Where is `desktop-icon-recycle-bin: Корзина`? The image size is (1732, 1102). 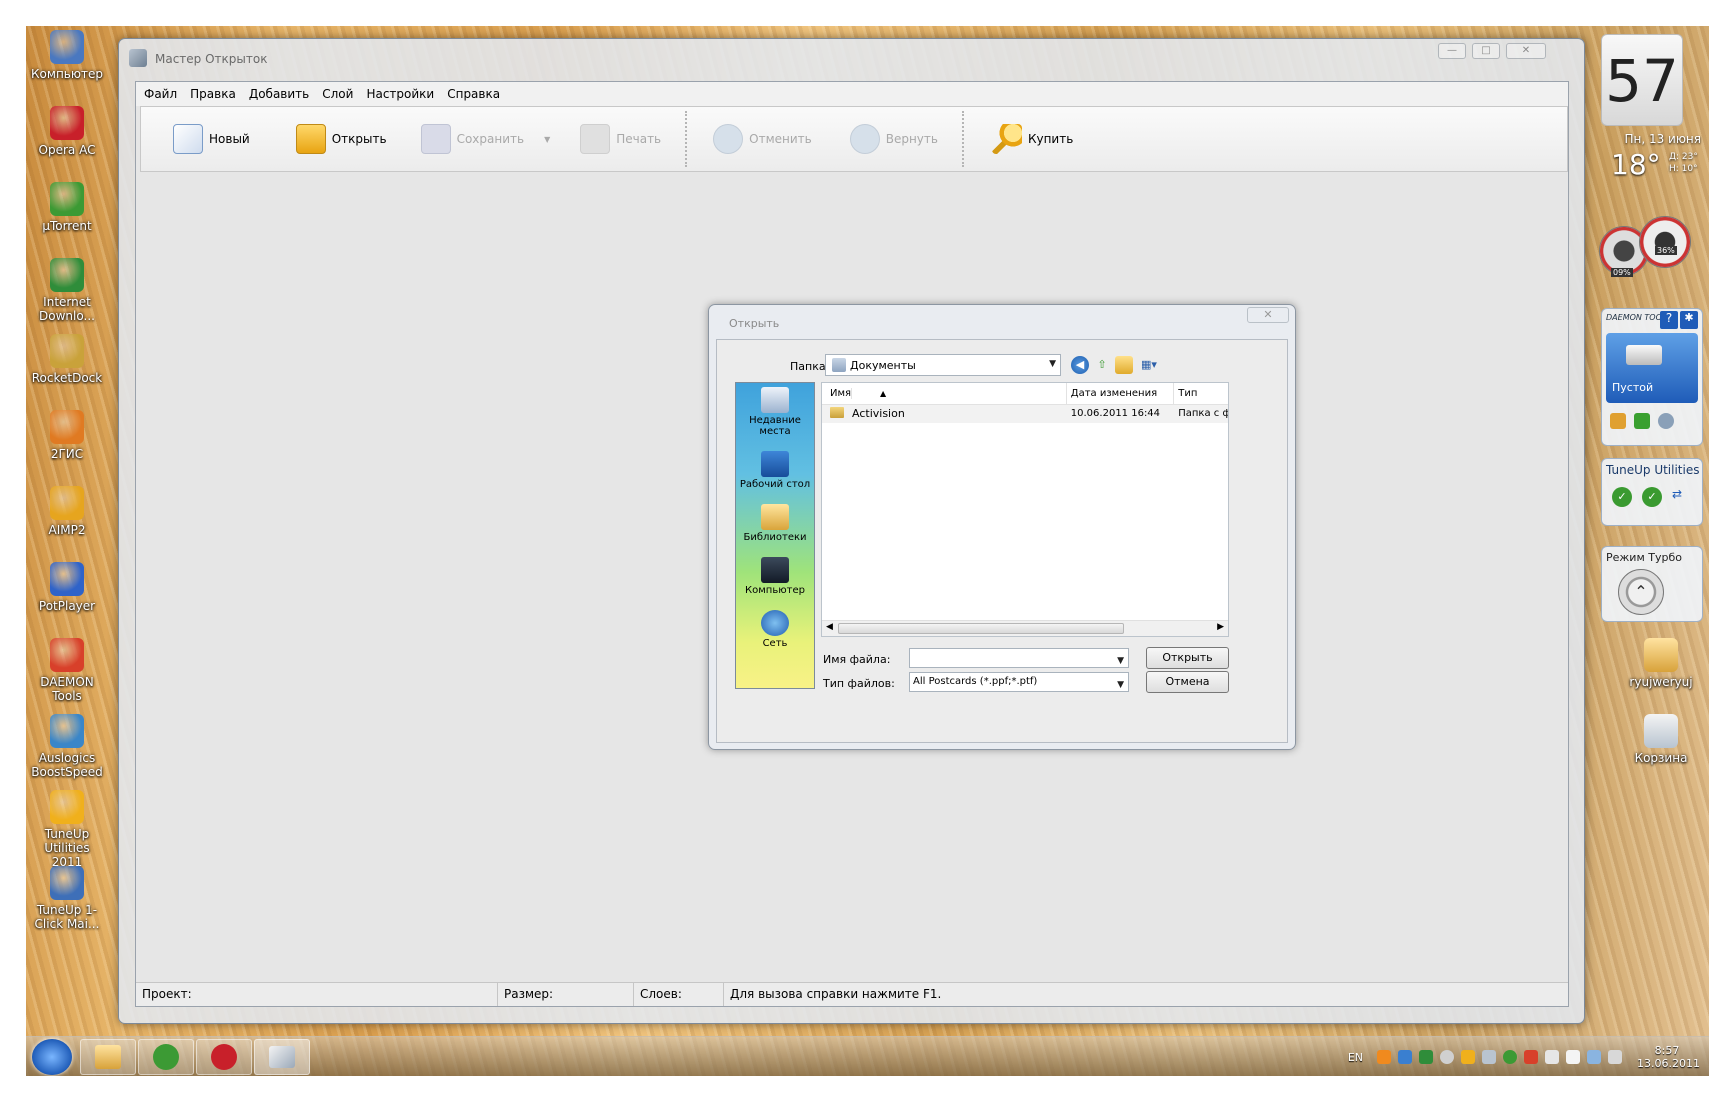 desktop-icon-recycle-bin: Корзина is located at coordinates (1661, 739).